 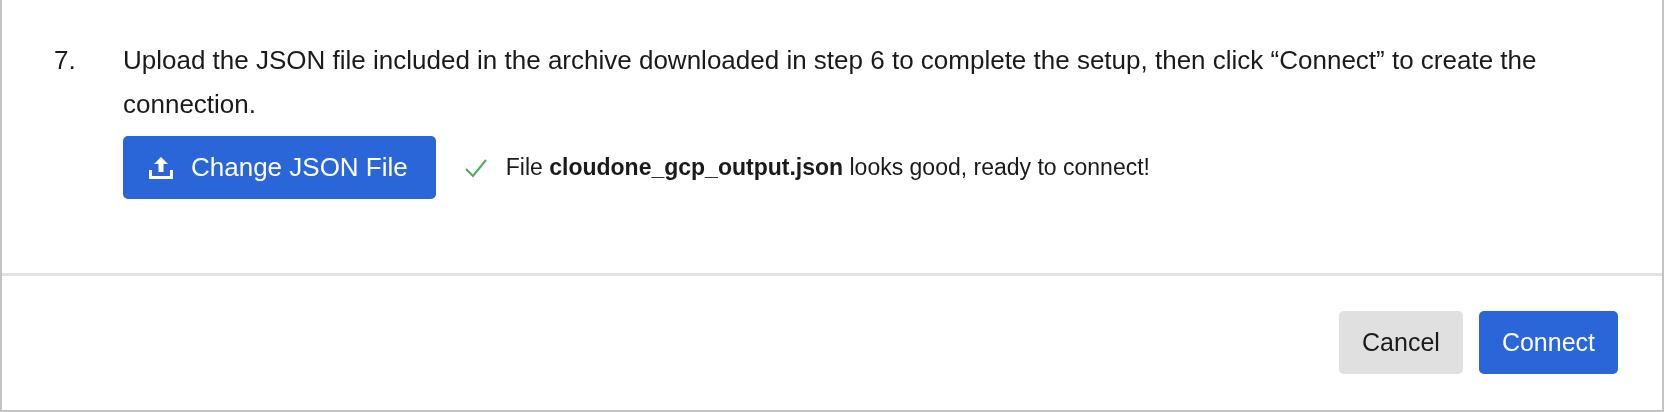 What do you see at coordinates (1401, 342) in the screenshot?
I see `secondary-button: Cancel` at bounding box center [1401, 342].